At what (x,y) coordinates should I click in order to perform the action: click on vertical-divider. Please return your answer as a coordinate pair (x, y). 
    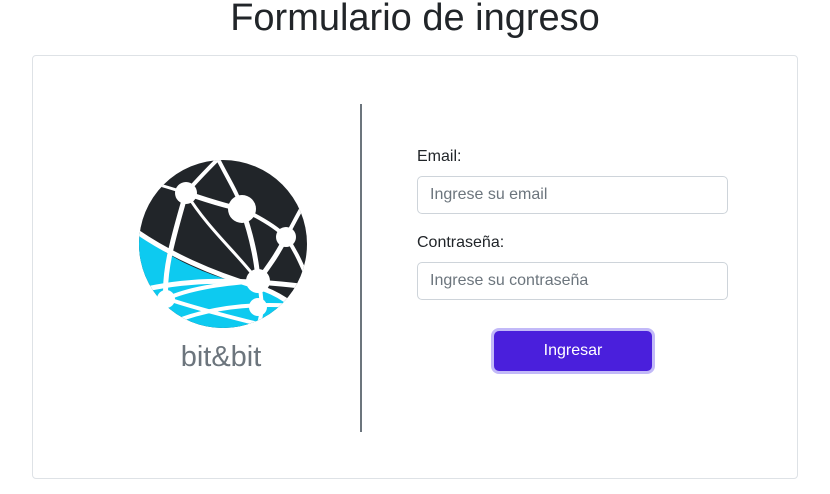
    Looking at the image, I should click on (361, 268).